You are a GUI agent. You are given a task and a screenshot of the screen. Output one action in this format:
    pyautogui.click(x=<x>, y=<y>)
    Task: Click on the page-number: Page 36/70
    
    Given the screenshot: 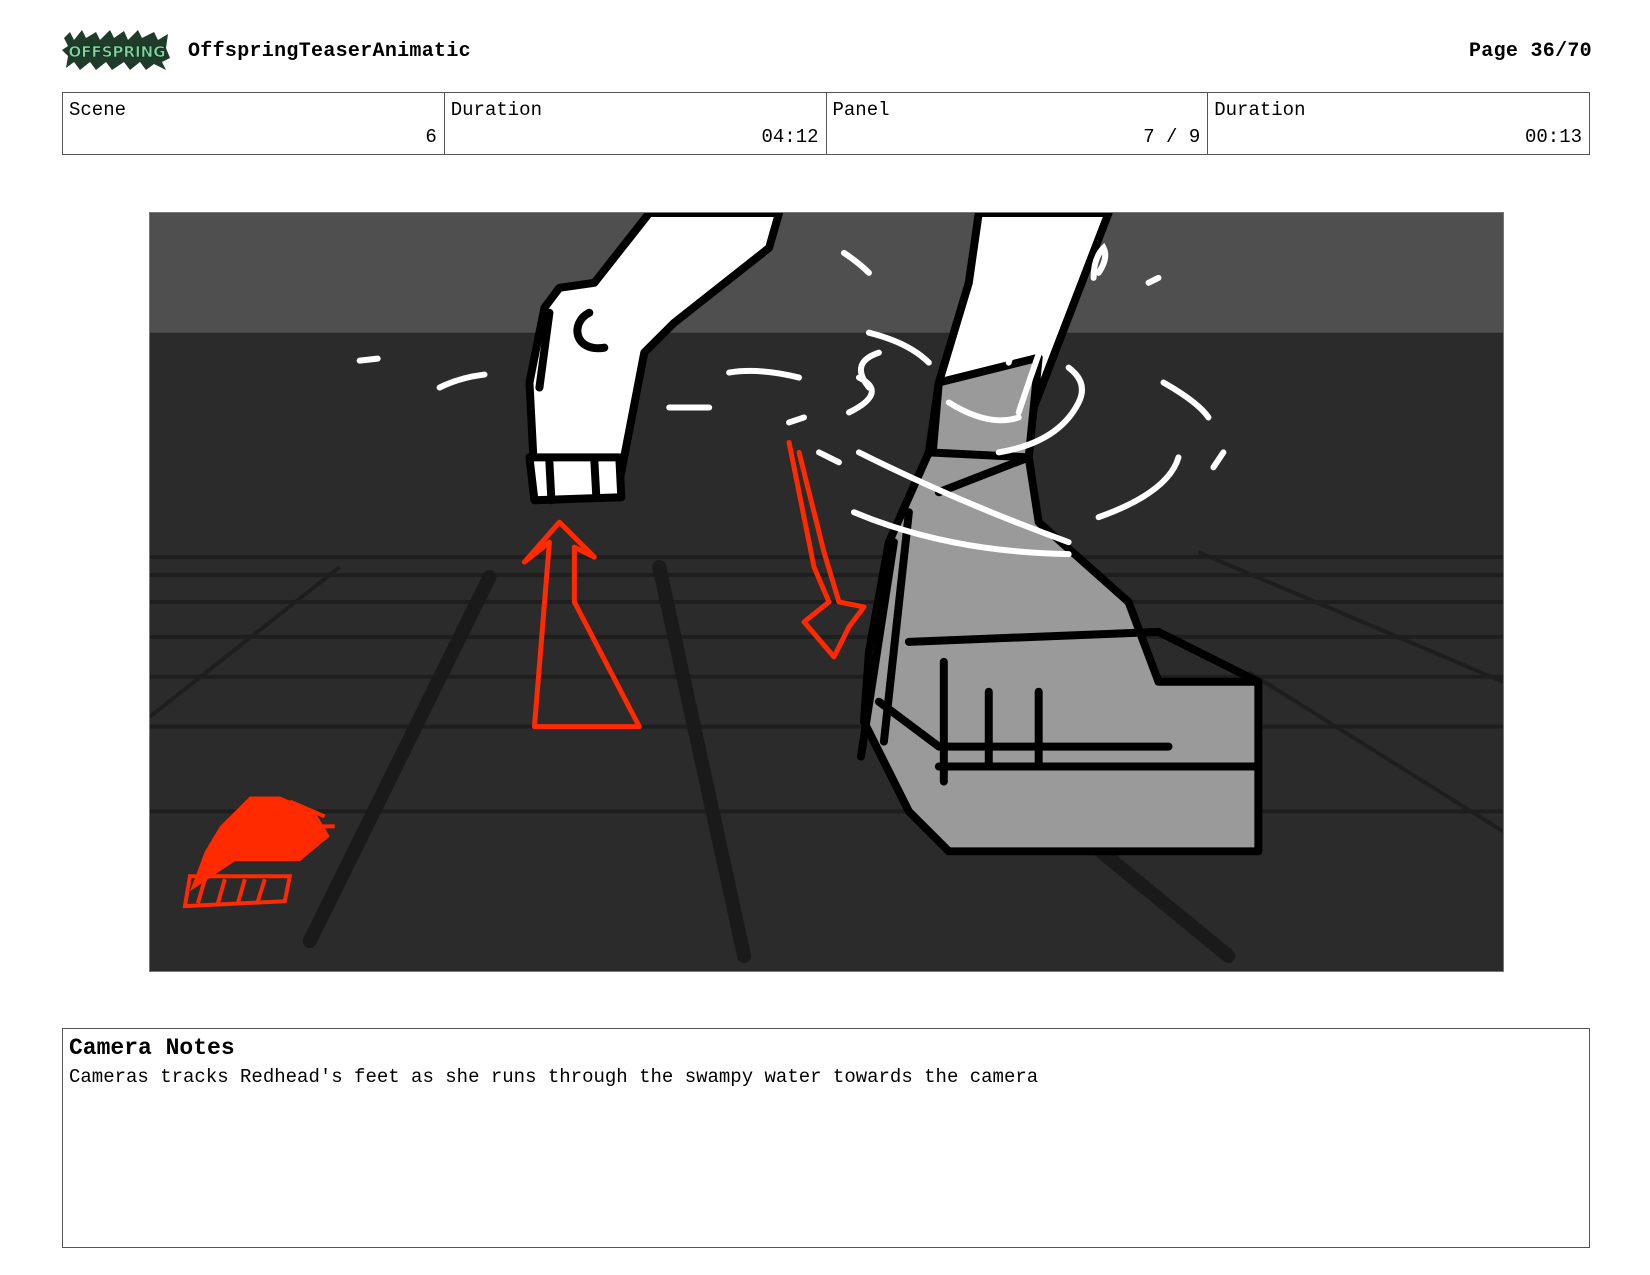 What is the action you would take?
    pyautogui.click(x=1530, y=51)
    